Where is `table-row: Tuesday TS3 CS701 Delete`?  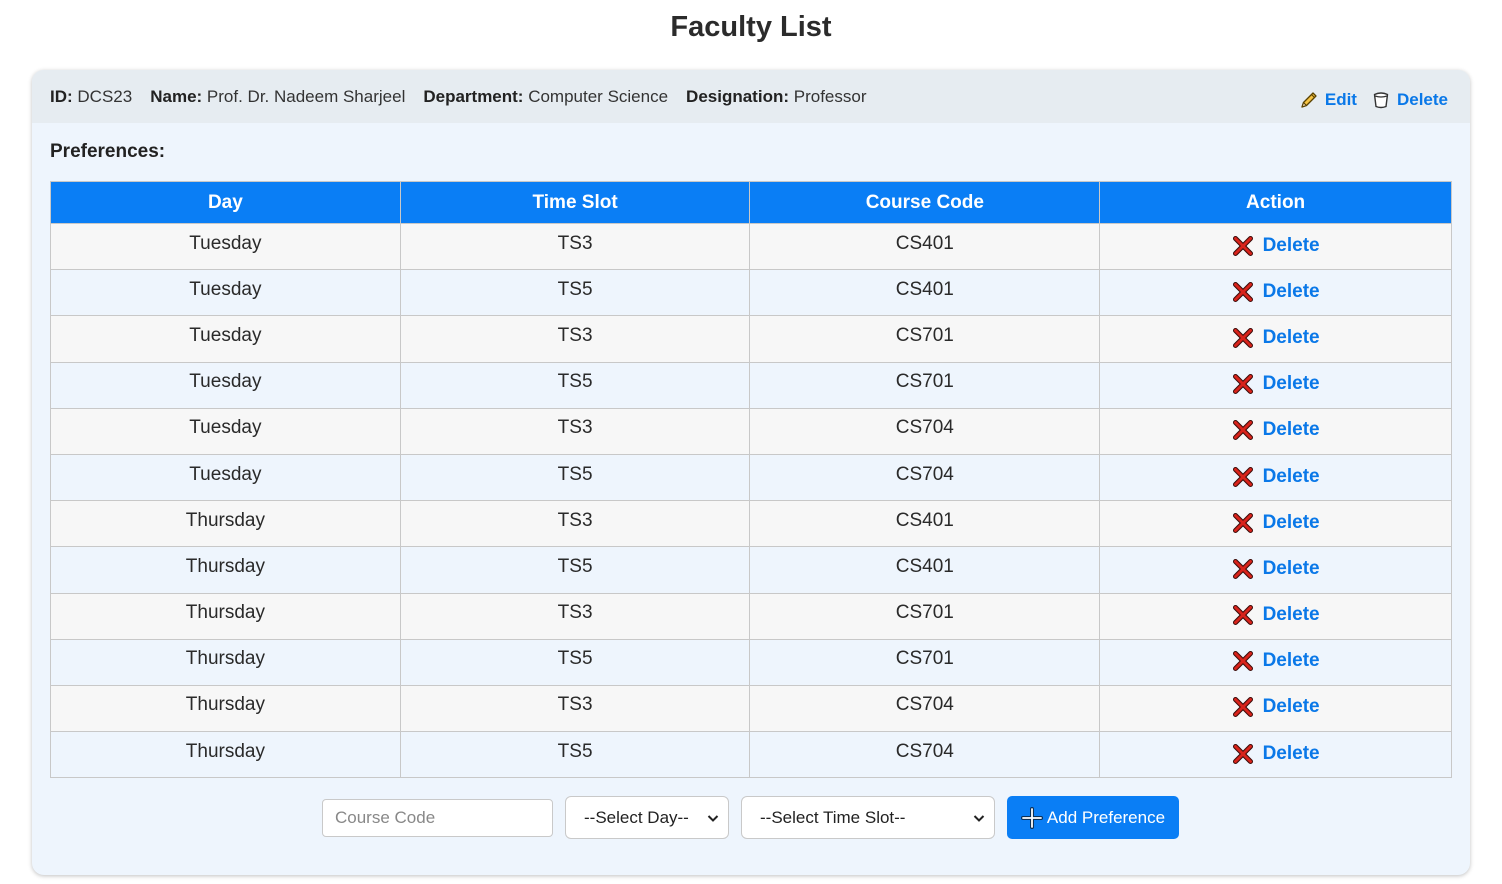 table-row: Tuesday TS3 CS701 Delete is located at coordinates (751, 339).